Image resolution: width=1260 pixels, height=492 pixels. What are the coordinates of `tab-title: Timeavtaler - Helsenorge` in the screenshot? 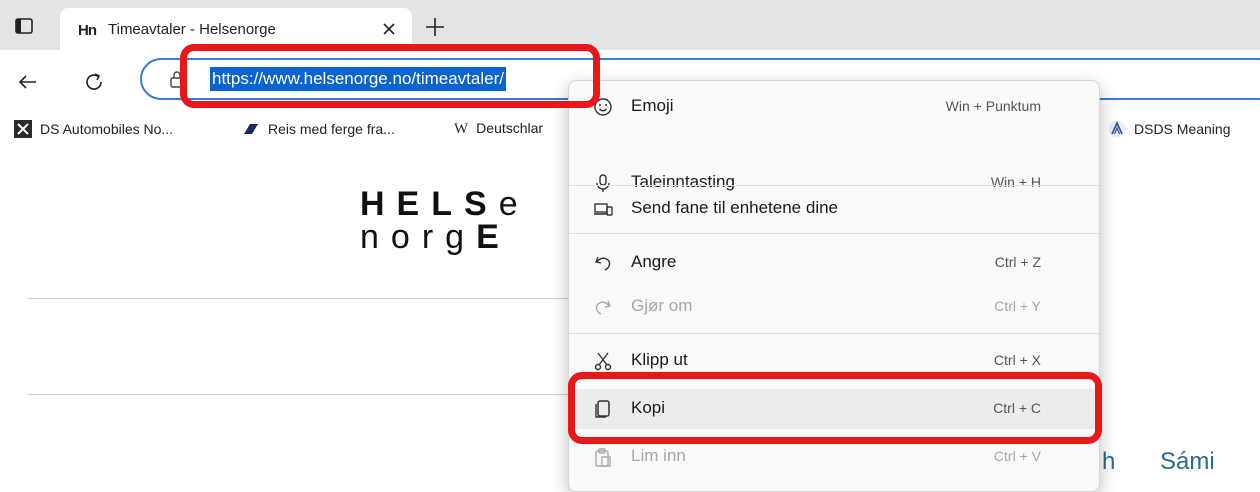 It's located at (192, 29).